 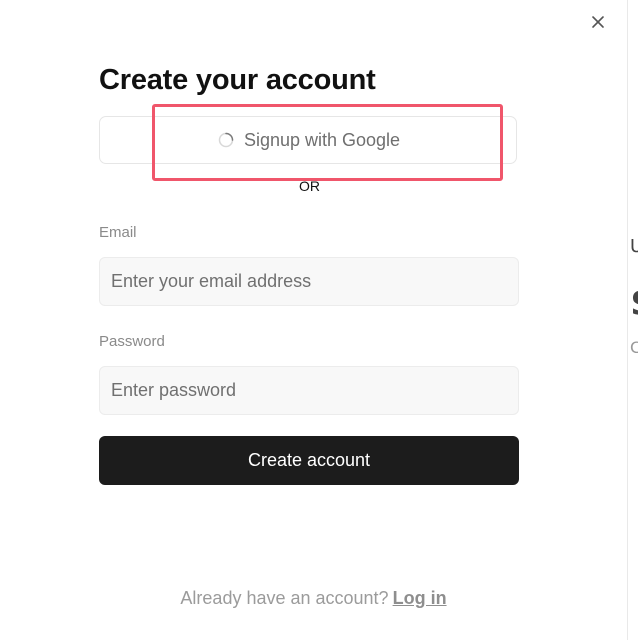 I want to click on background-page: U $ C, so click(x=632, y=320).